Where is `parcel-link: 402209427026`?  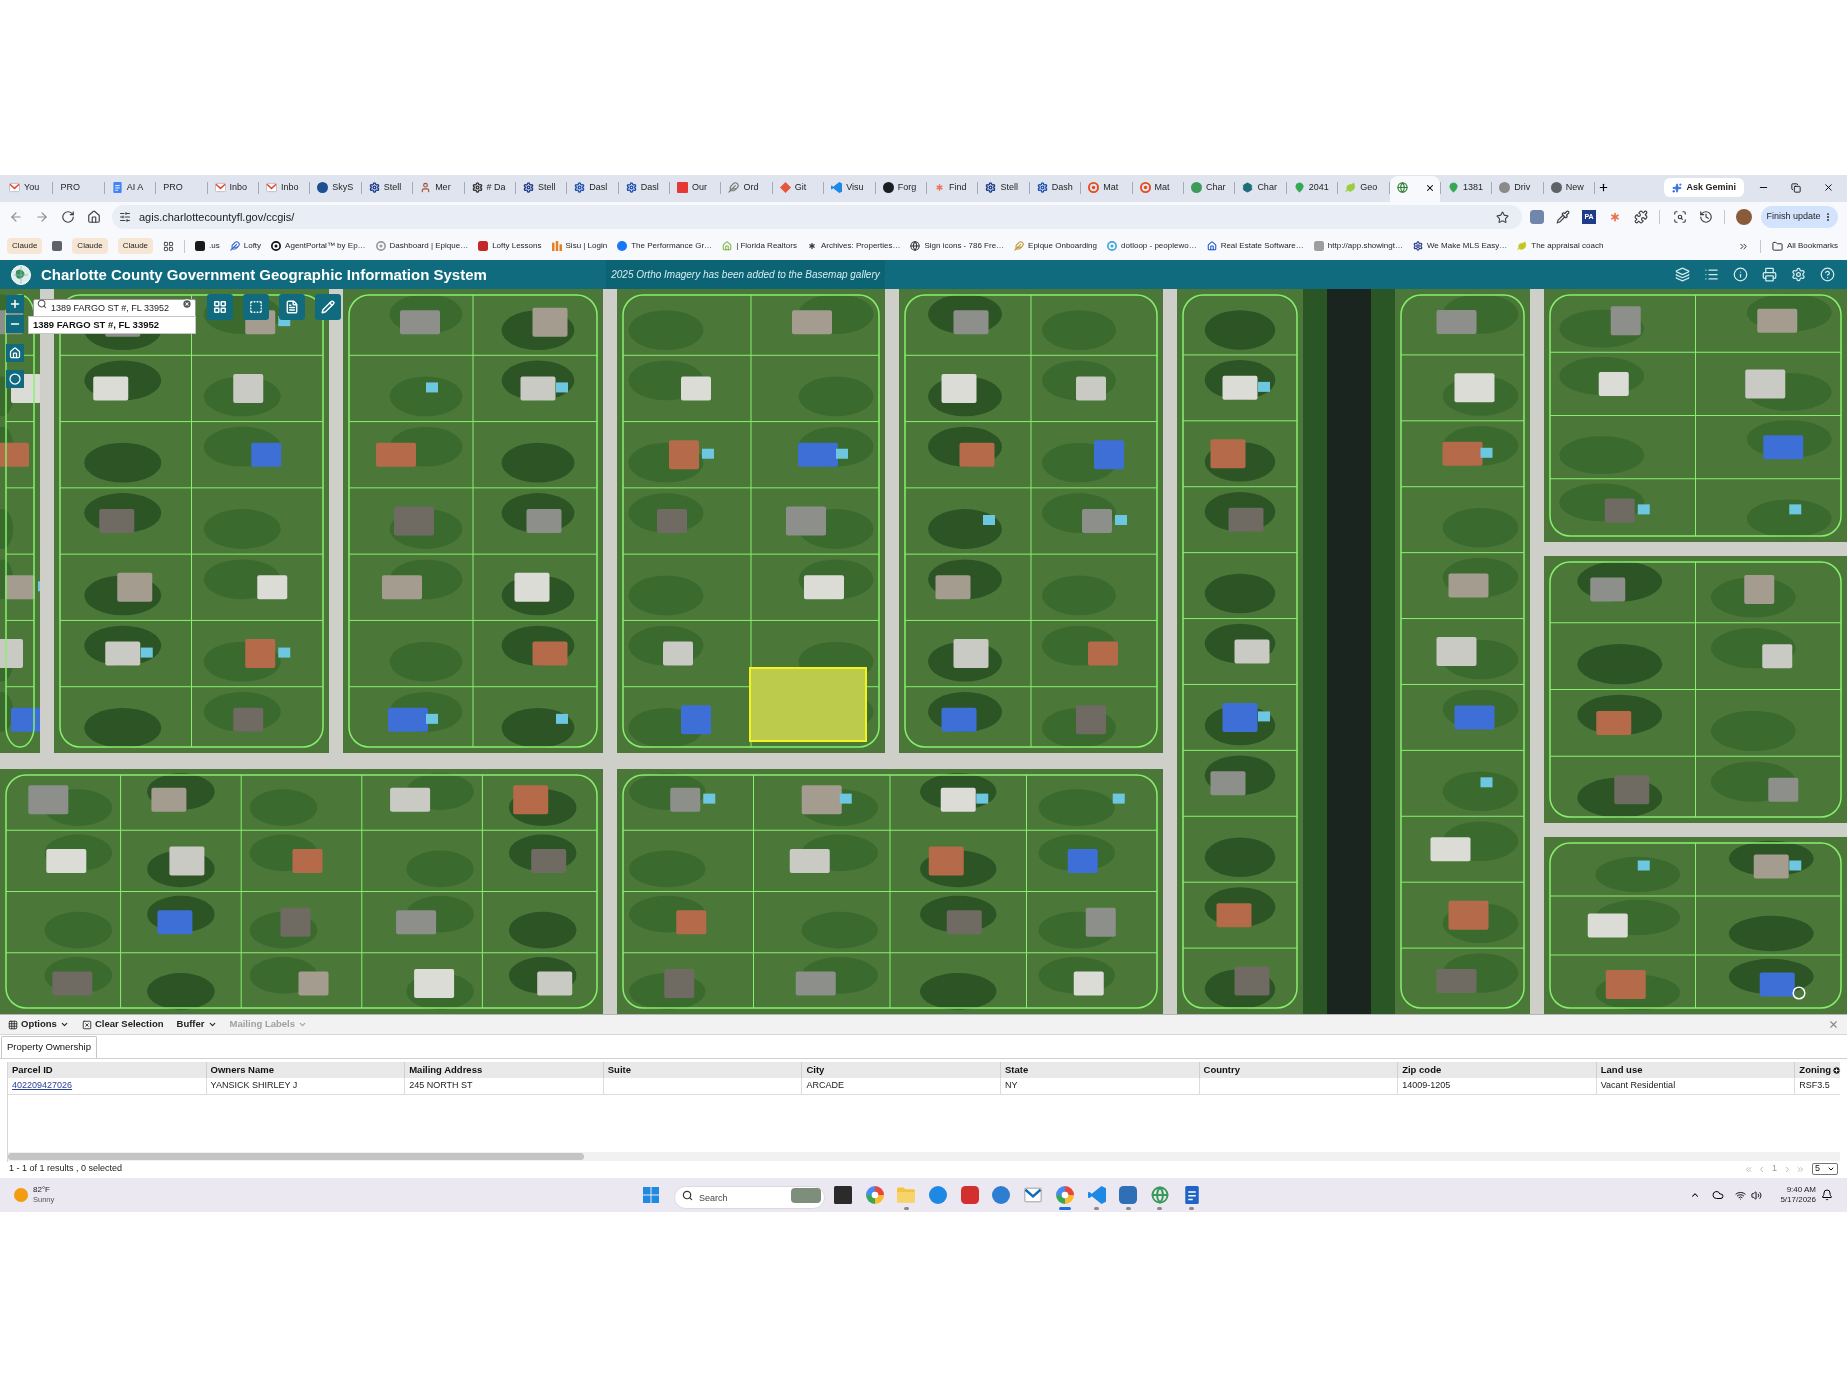 parcel-link: 402209427026 is located at coordinates (42, 1086).